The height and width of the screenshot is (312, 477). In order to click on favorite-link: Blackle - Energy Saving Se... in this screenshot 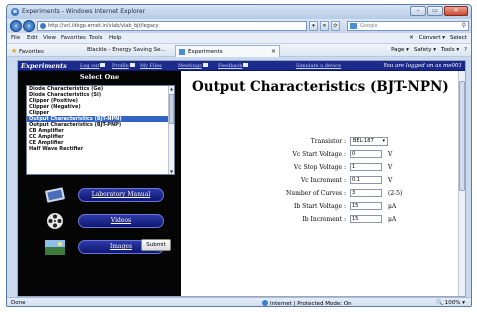, I will do `click(126, 50)`.